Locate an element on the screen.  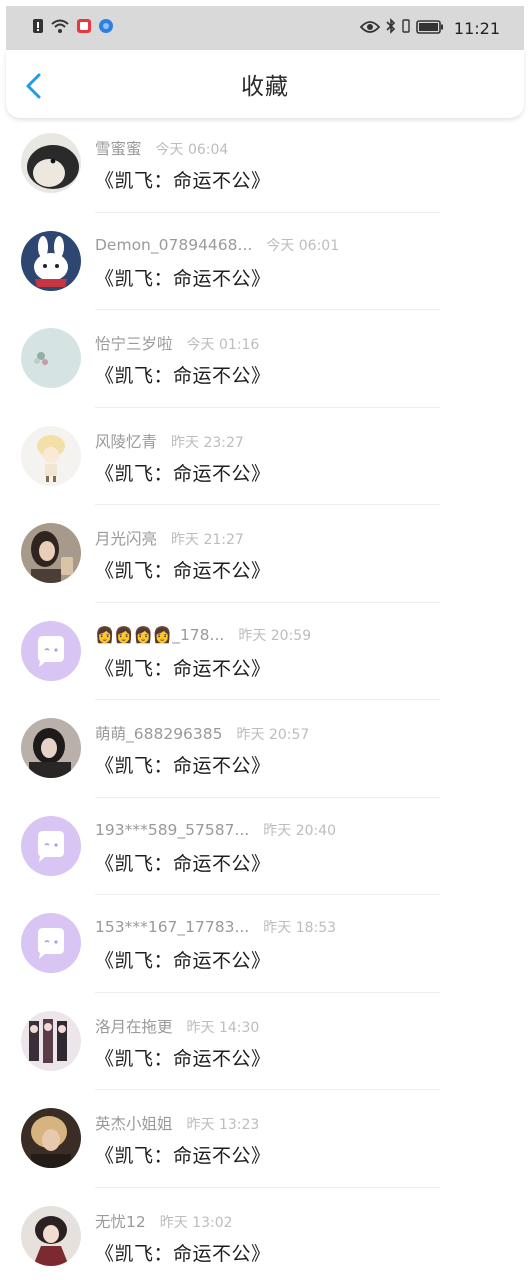
user-name: 英杰小姐姐 is located at coordinates (134, 1123).